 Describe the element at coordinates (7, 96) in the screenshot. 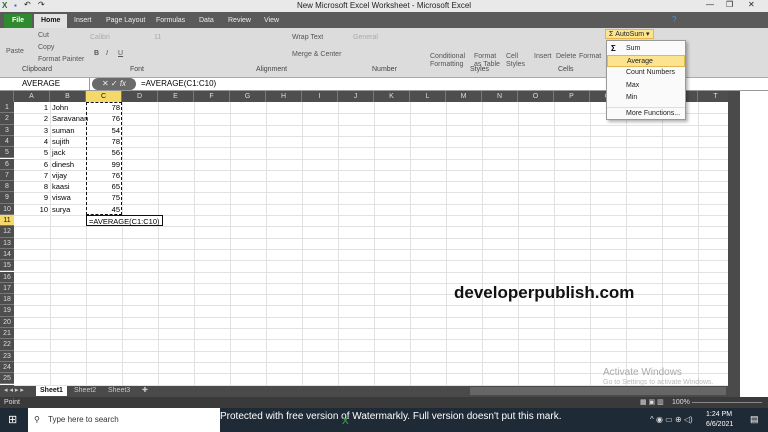

I see `select-all-button` at that location.